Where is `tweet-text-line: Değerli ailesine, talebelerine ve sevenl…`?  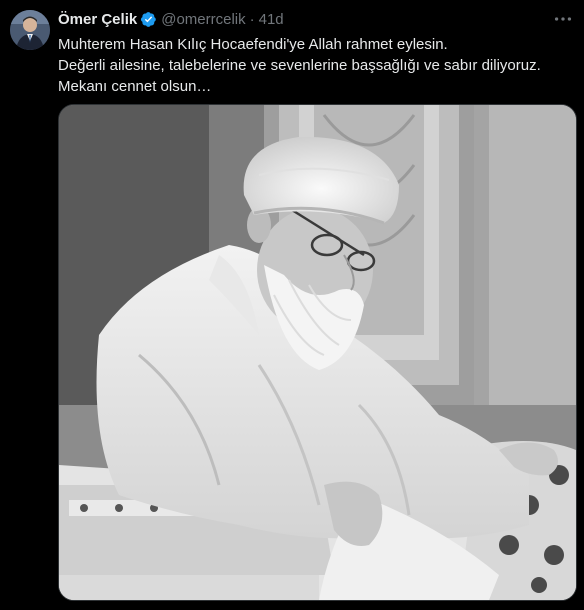 tweet-text-line: Değerli ailesine, talebelerine ve sevenl… is located at coordinates (299, 65).